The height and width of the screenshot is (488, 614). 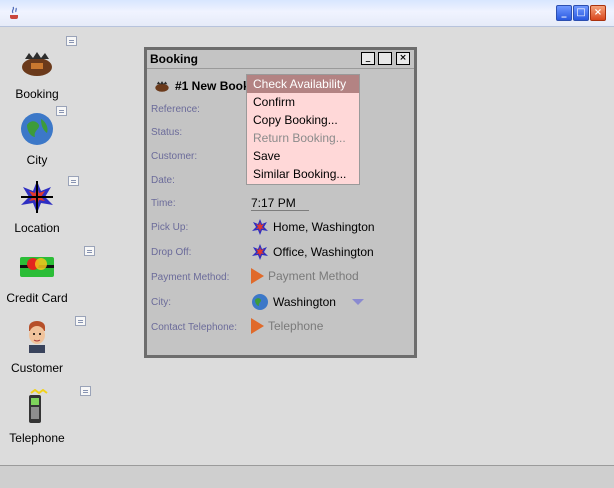 I want to click on menu-item-save: Save, so click(x=303, y=156).